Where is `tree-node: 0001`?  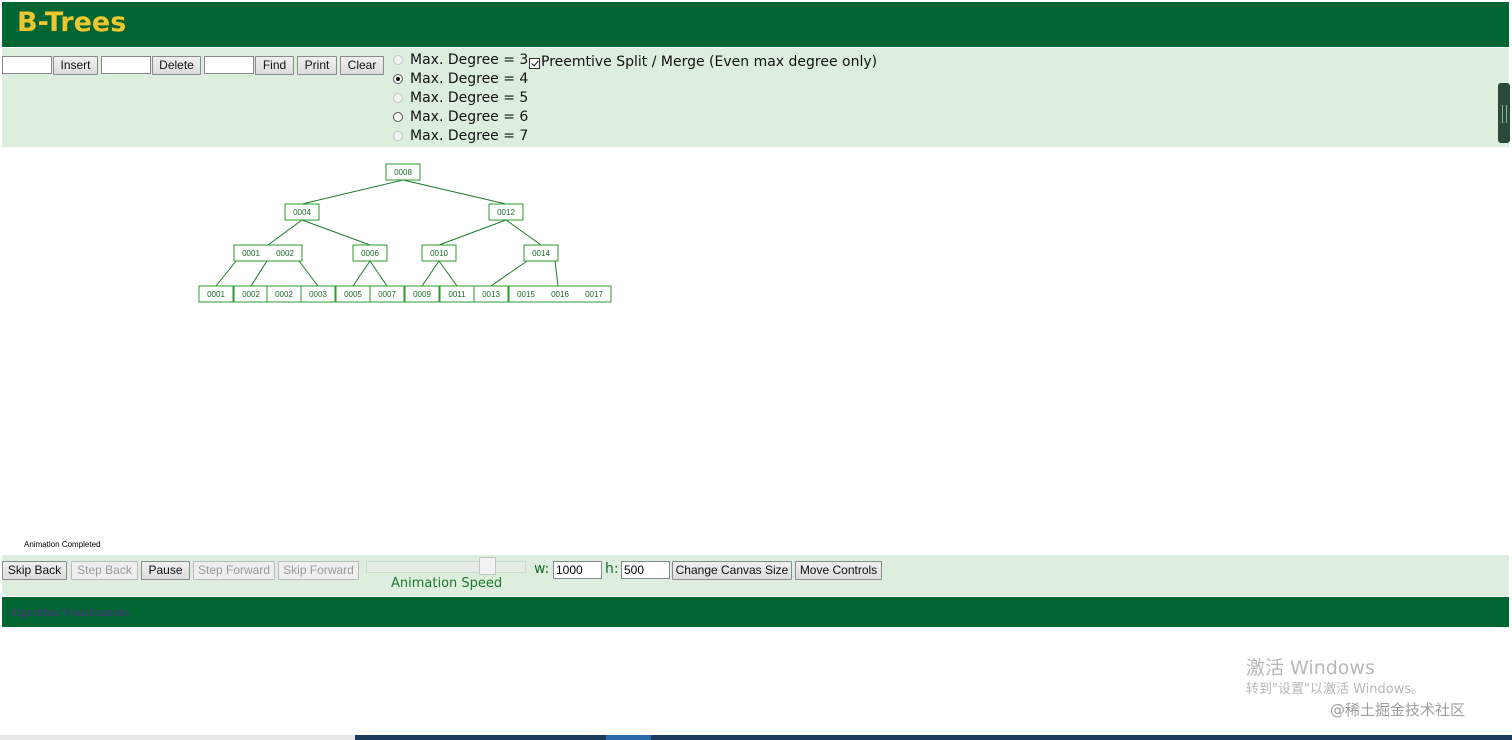
tree-node: 0001 is located at coordinates (216, 294).